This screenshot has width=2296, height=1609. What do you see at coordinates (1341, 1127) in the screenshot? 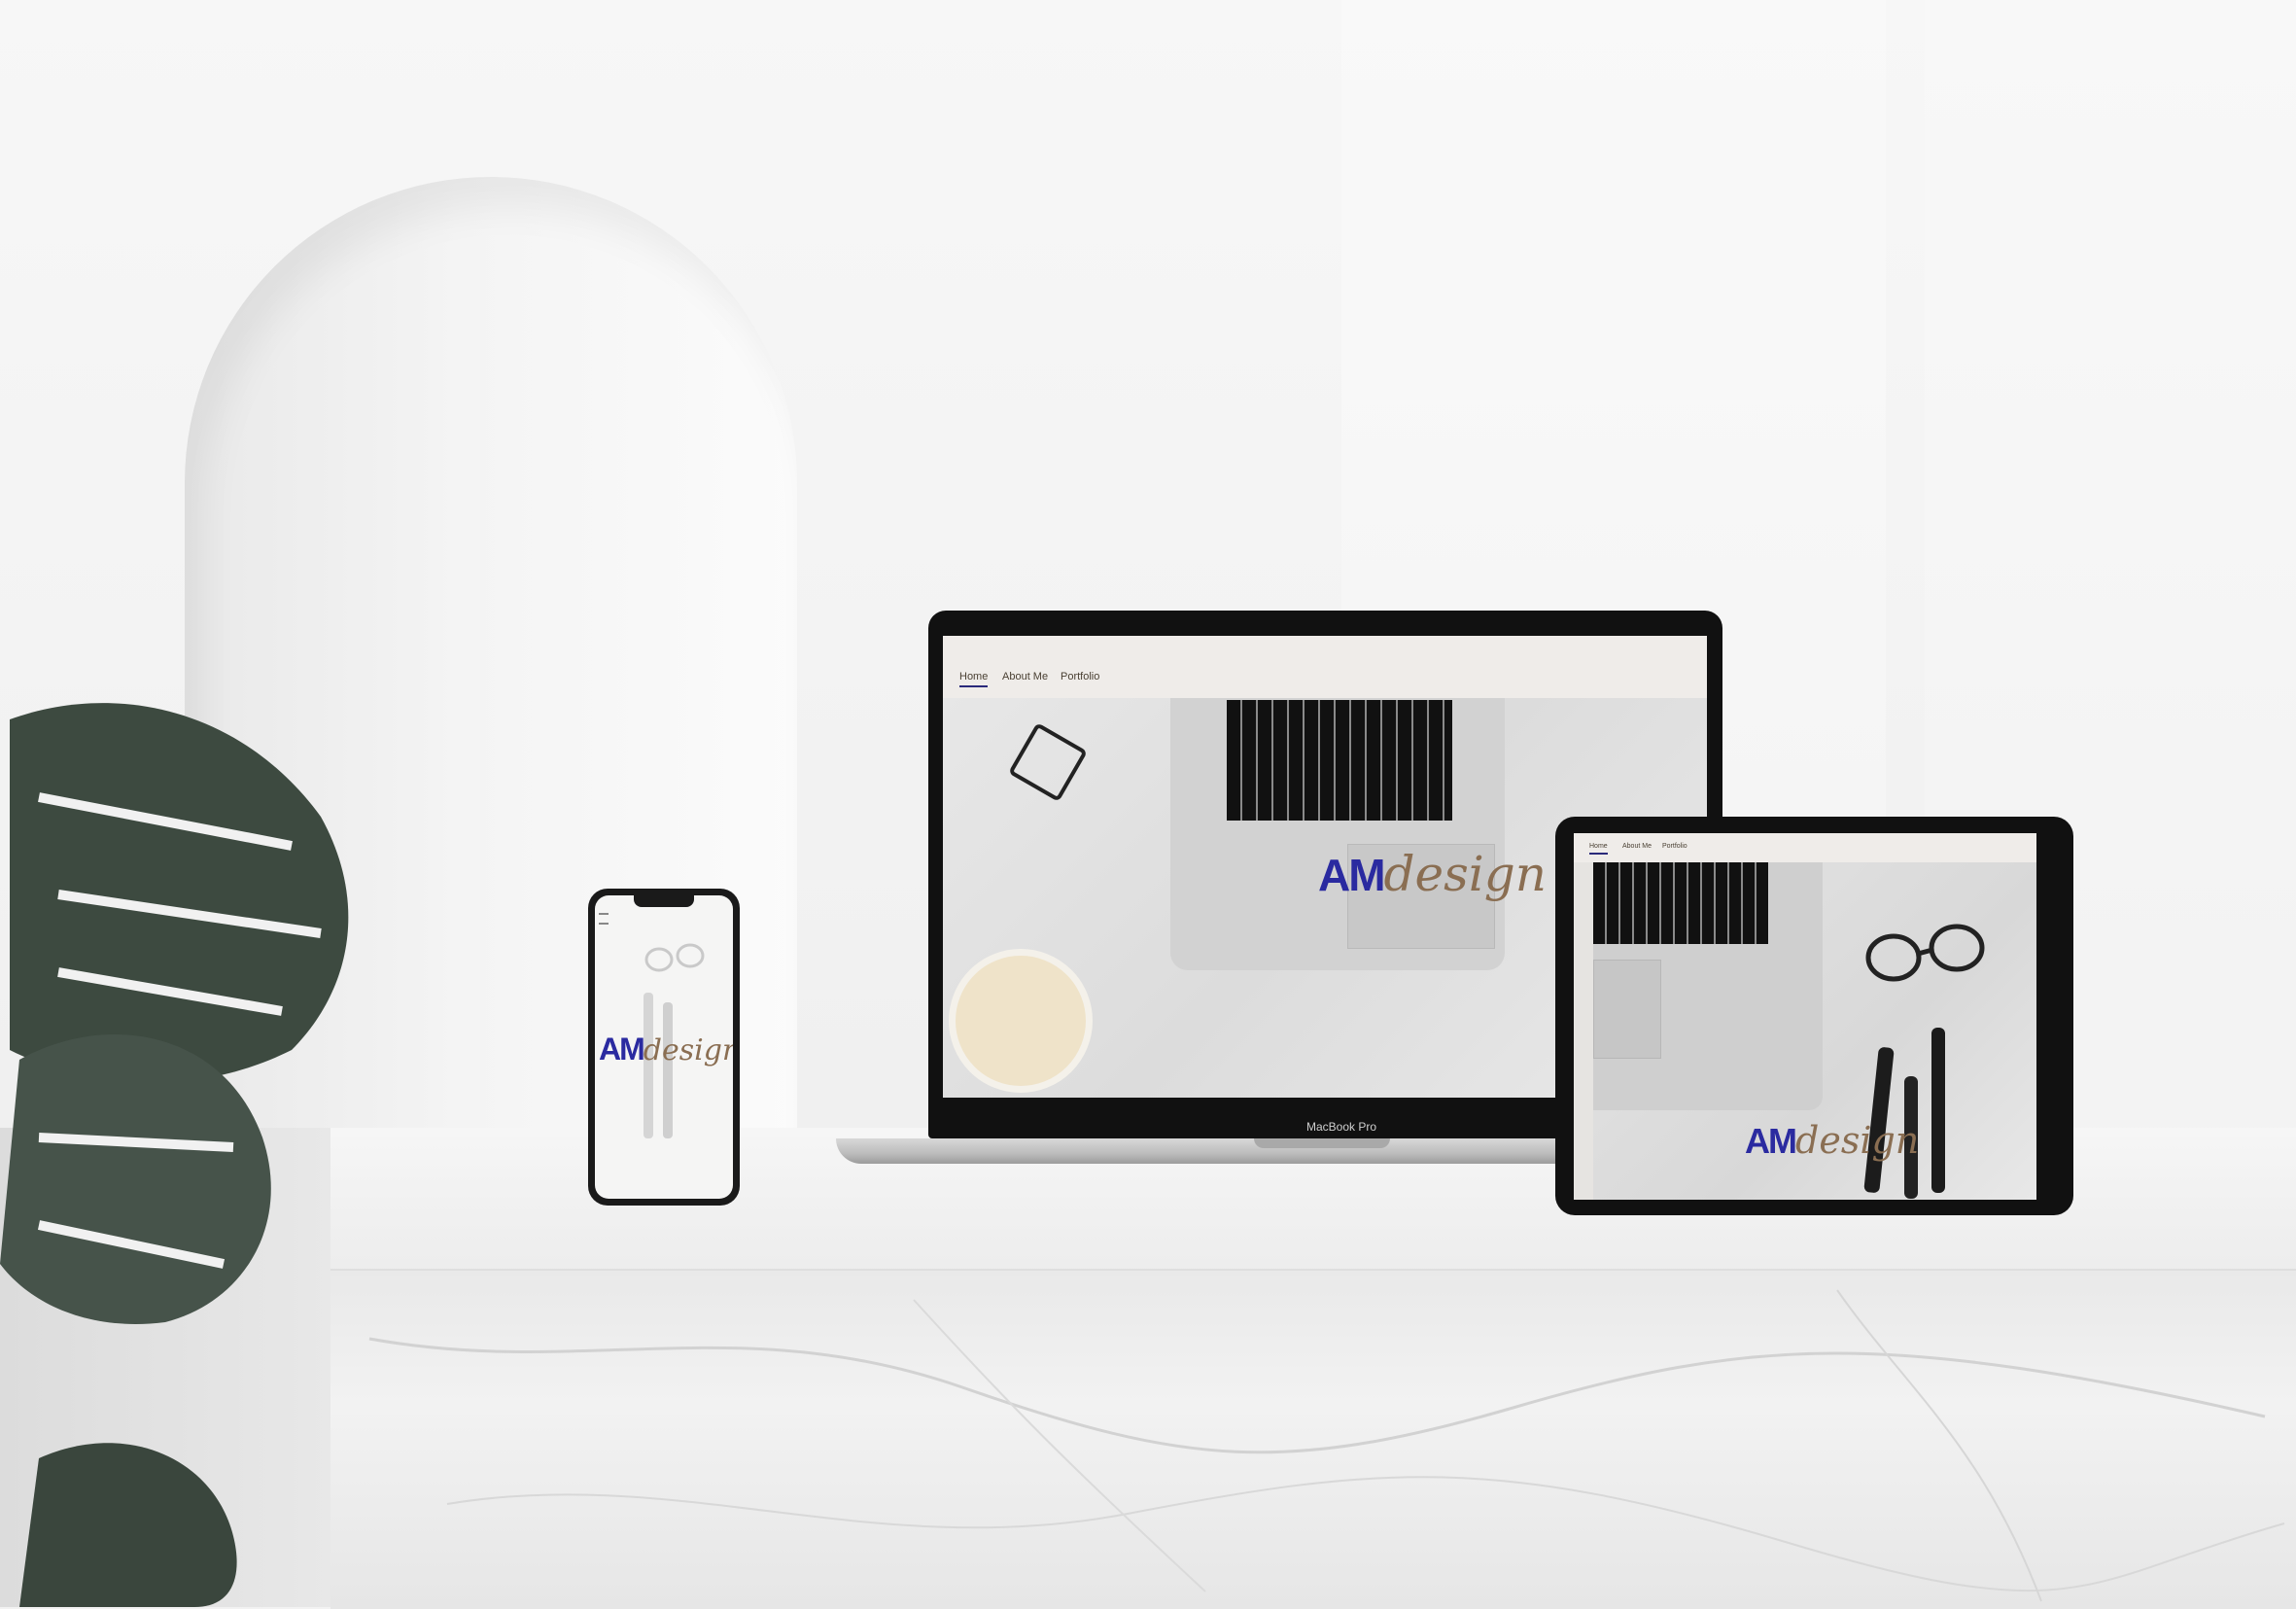
I see `macbook-label: MacBook Pro` at bounding box center [1341, 1127].